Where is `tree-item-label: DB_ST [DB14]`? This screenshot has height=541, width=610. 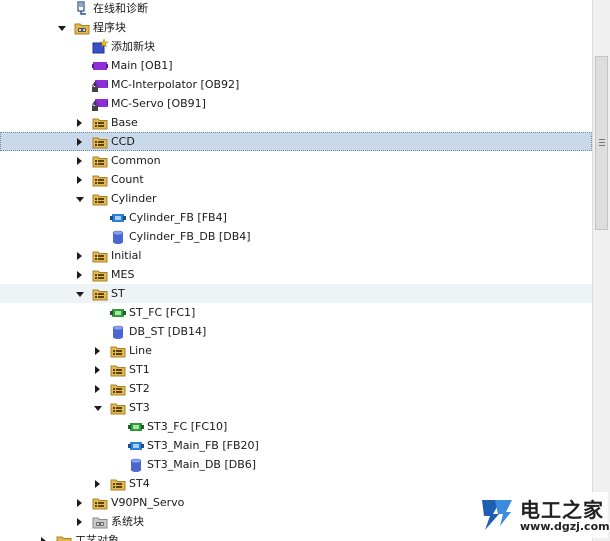 tree-item-label: DB_ST [DB14] is located at coordinates (168, 331).